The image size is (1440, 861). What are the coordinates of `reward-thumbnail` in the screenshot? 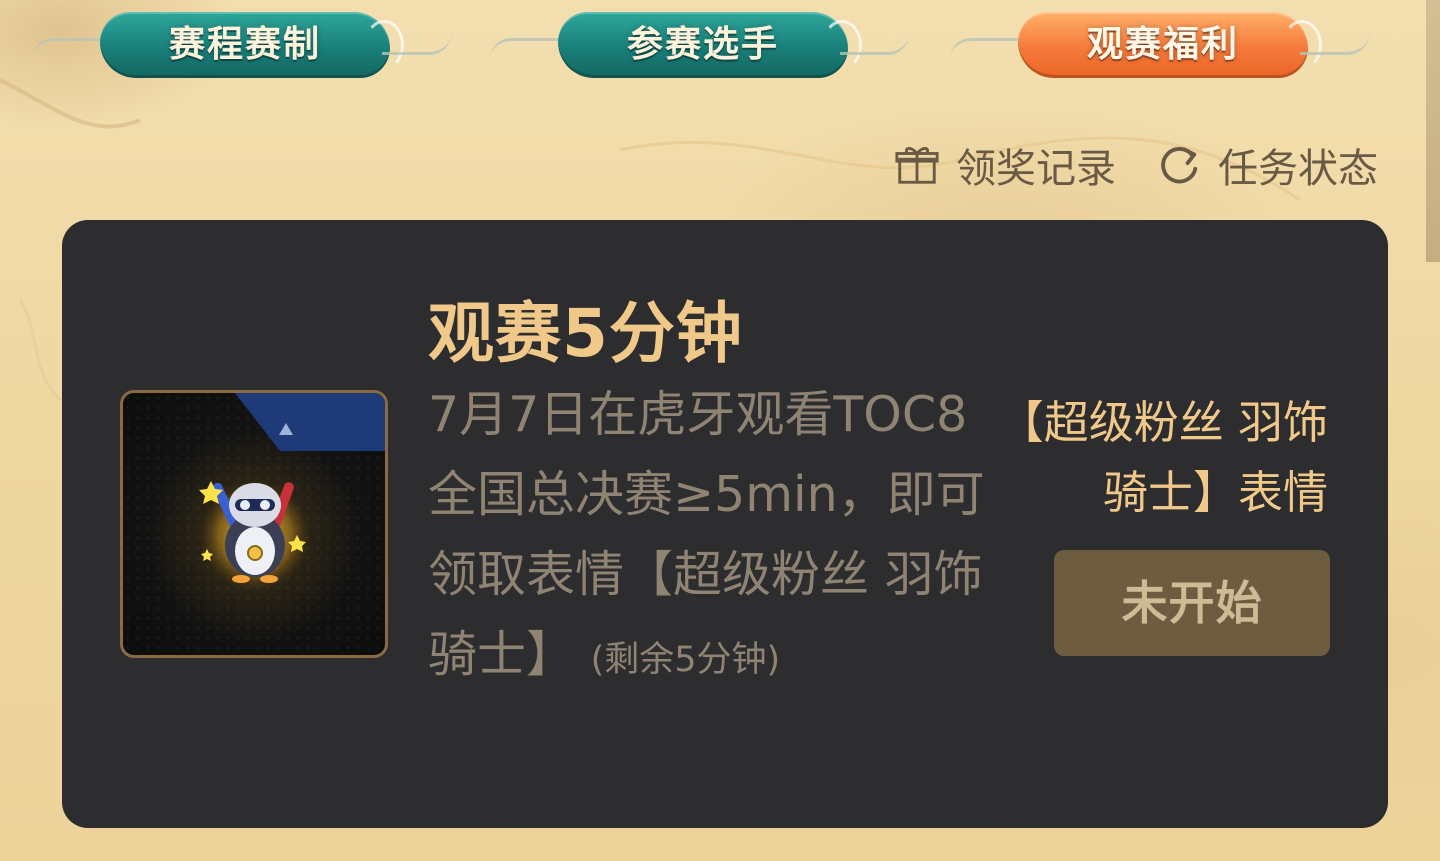 It's located at (254, 524).